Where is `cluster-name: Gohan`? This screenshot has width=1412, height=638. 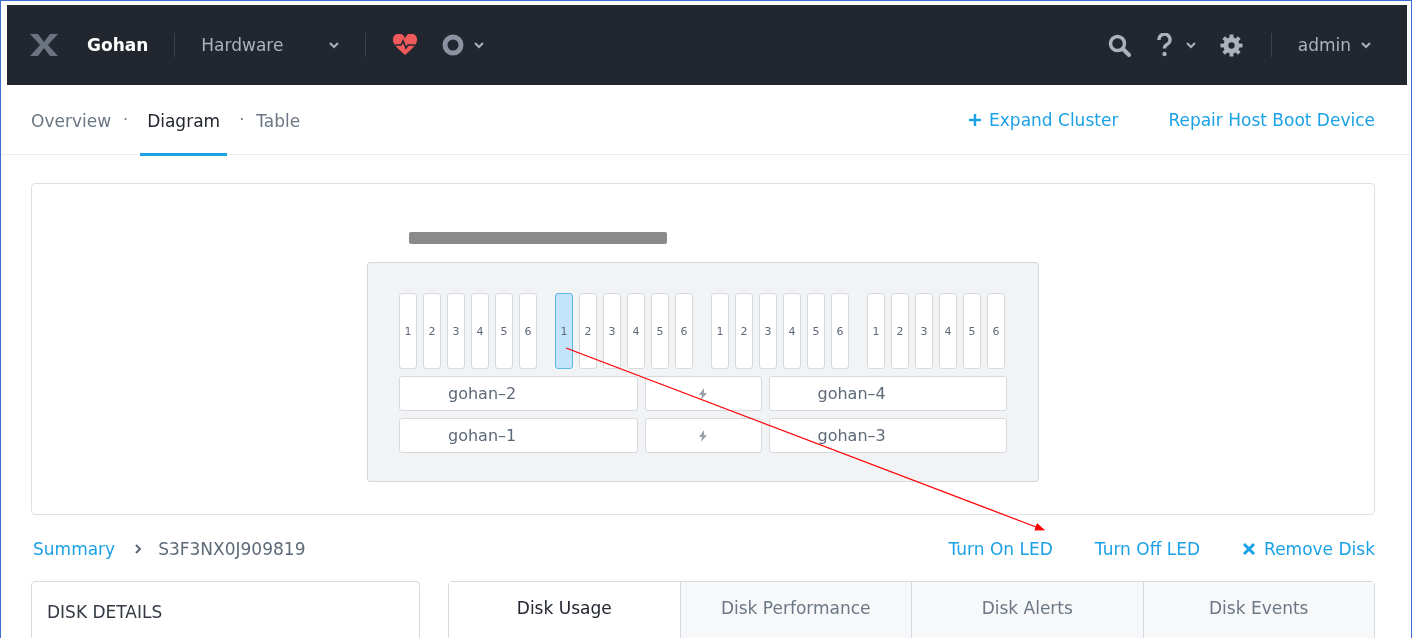
cluster-name: Gohan is located at coordinates (118, 45).